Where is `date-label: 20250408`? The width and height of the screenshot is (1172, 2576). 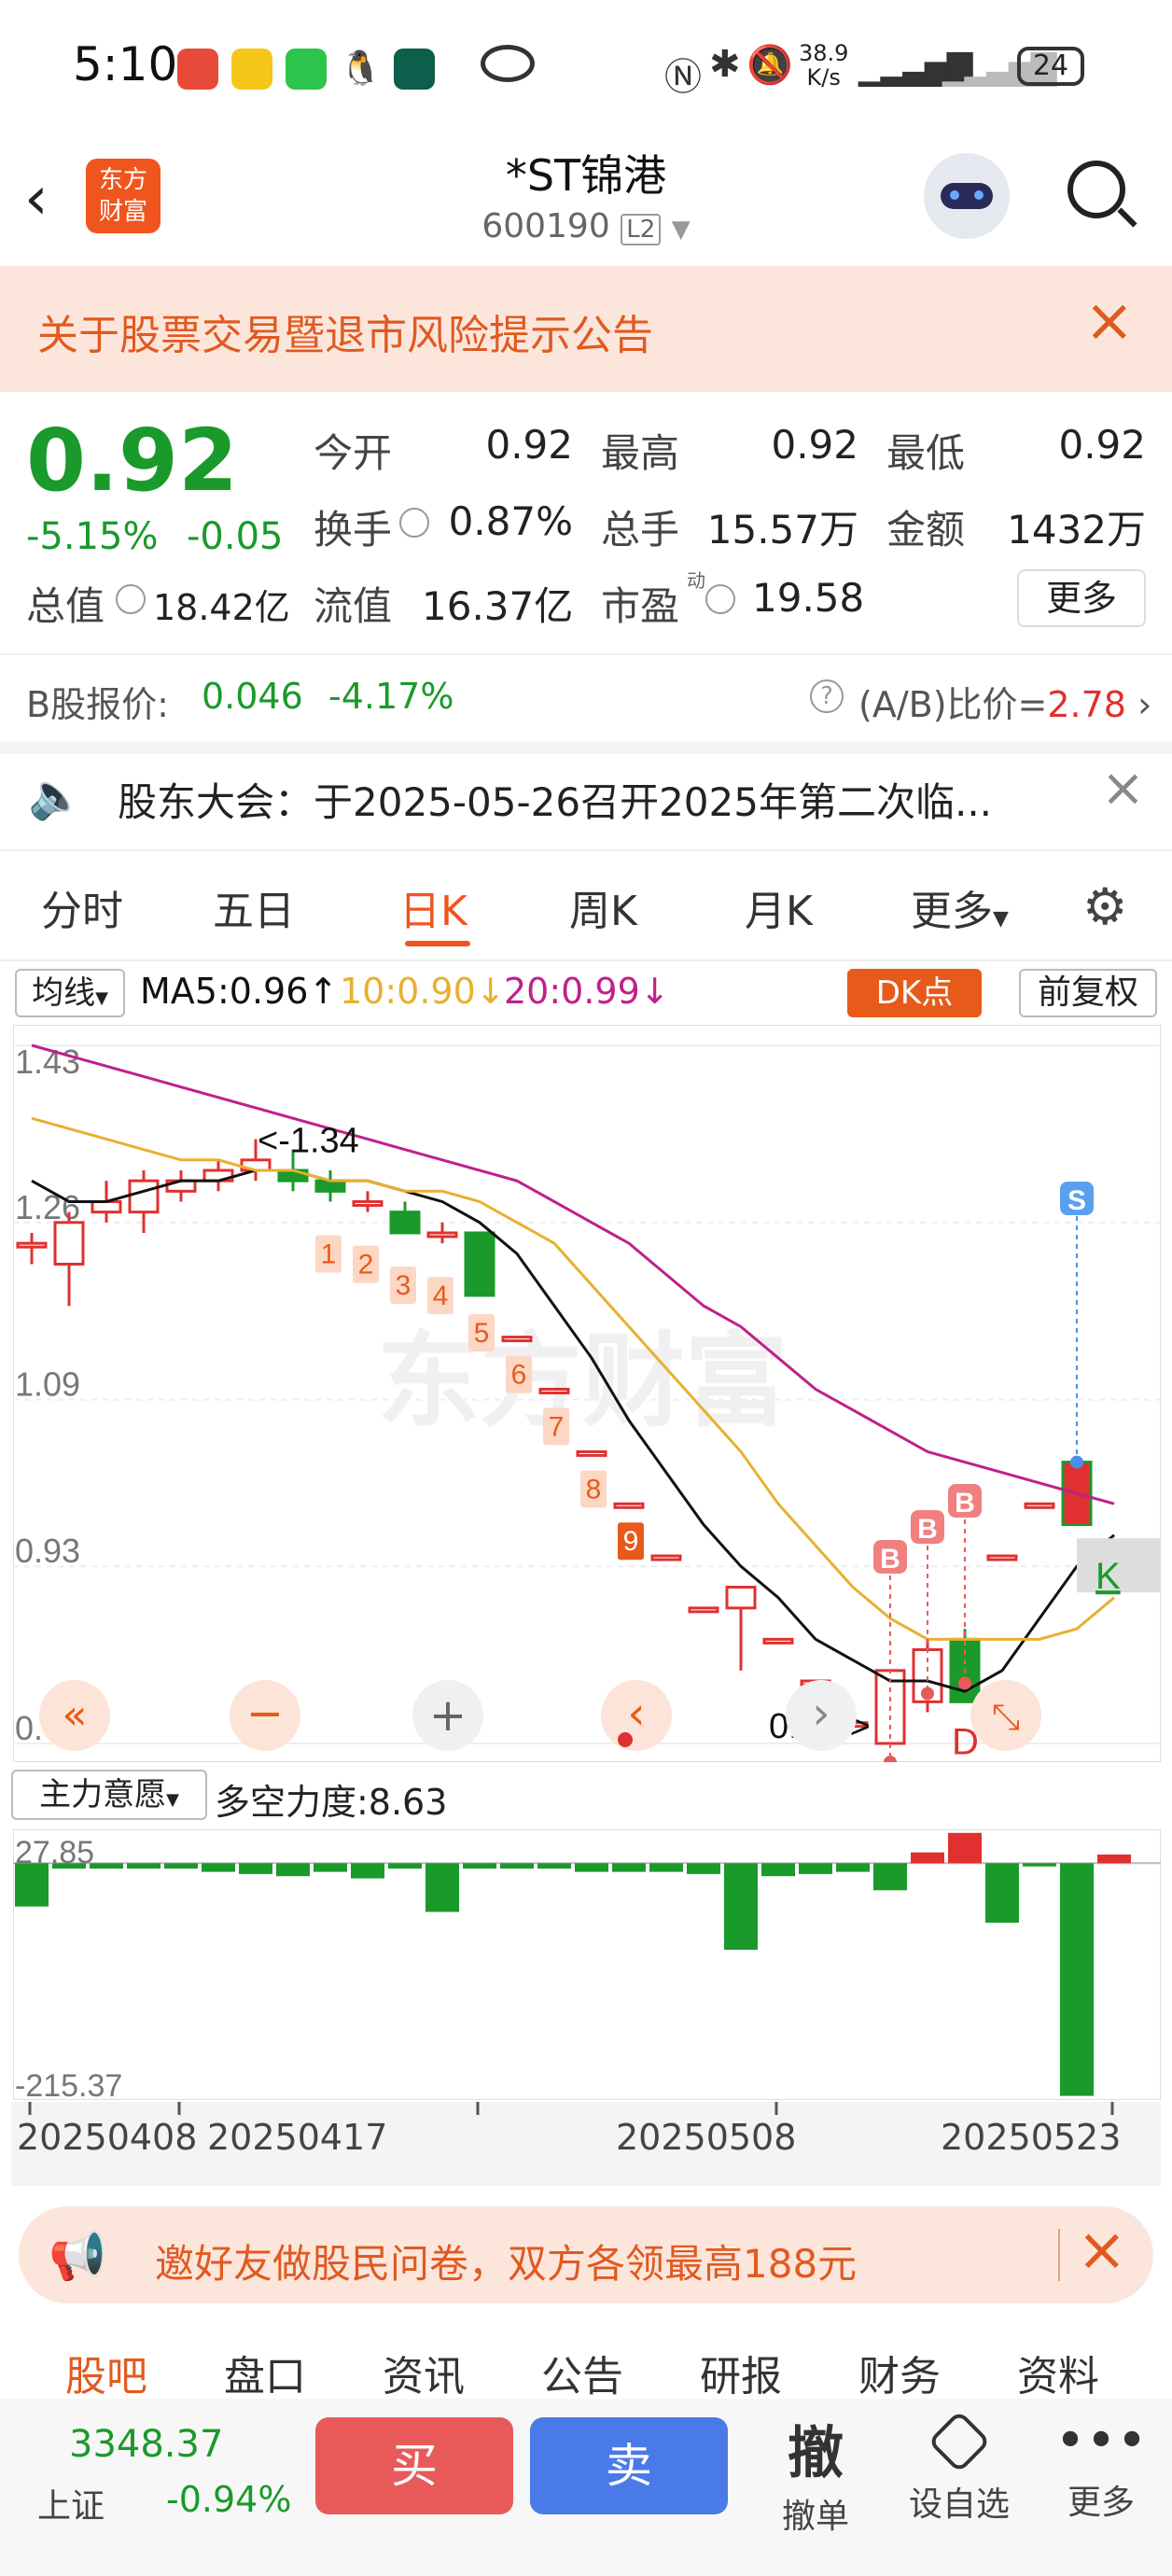
date-label: 20250408 is located at coordinates (107, 2137).